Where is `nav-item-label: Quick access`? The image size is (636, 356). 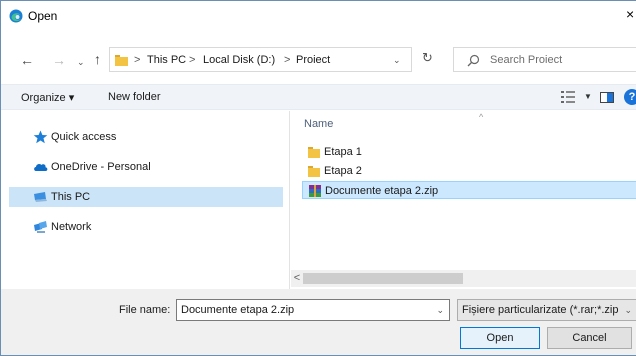
nav-item-label: Quick access is located at coordinates (84, 137).